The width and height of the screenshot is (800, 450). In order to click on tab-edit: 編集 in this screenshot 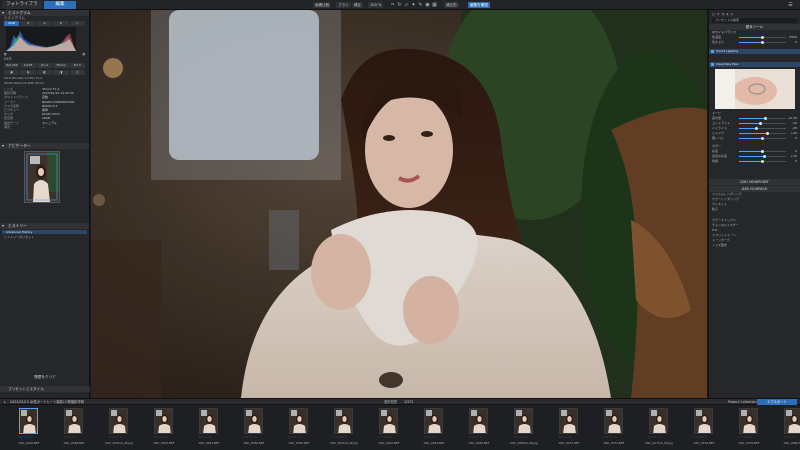, I will do `click(60, 5)`.